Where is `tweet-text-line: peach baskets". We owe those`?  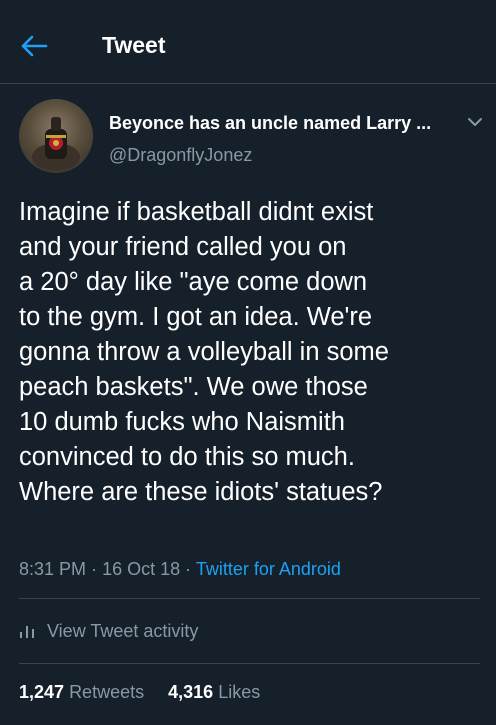 tweet-text-line: peach baskets". We owe those is located at coordinates (193, 387).